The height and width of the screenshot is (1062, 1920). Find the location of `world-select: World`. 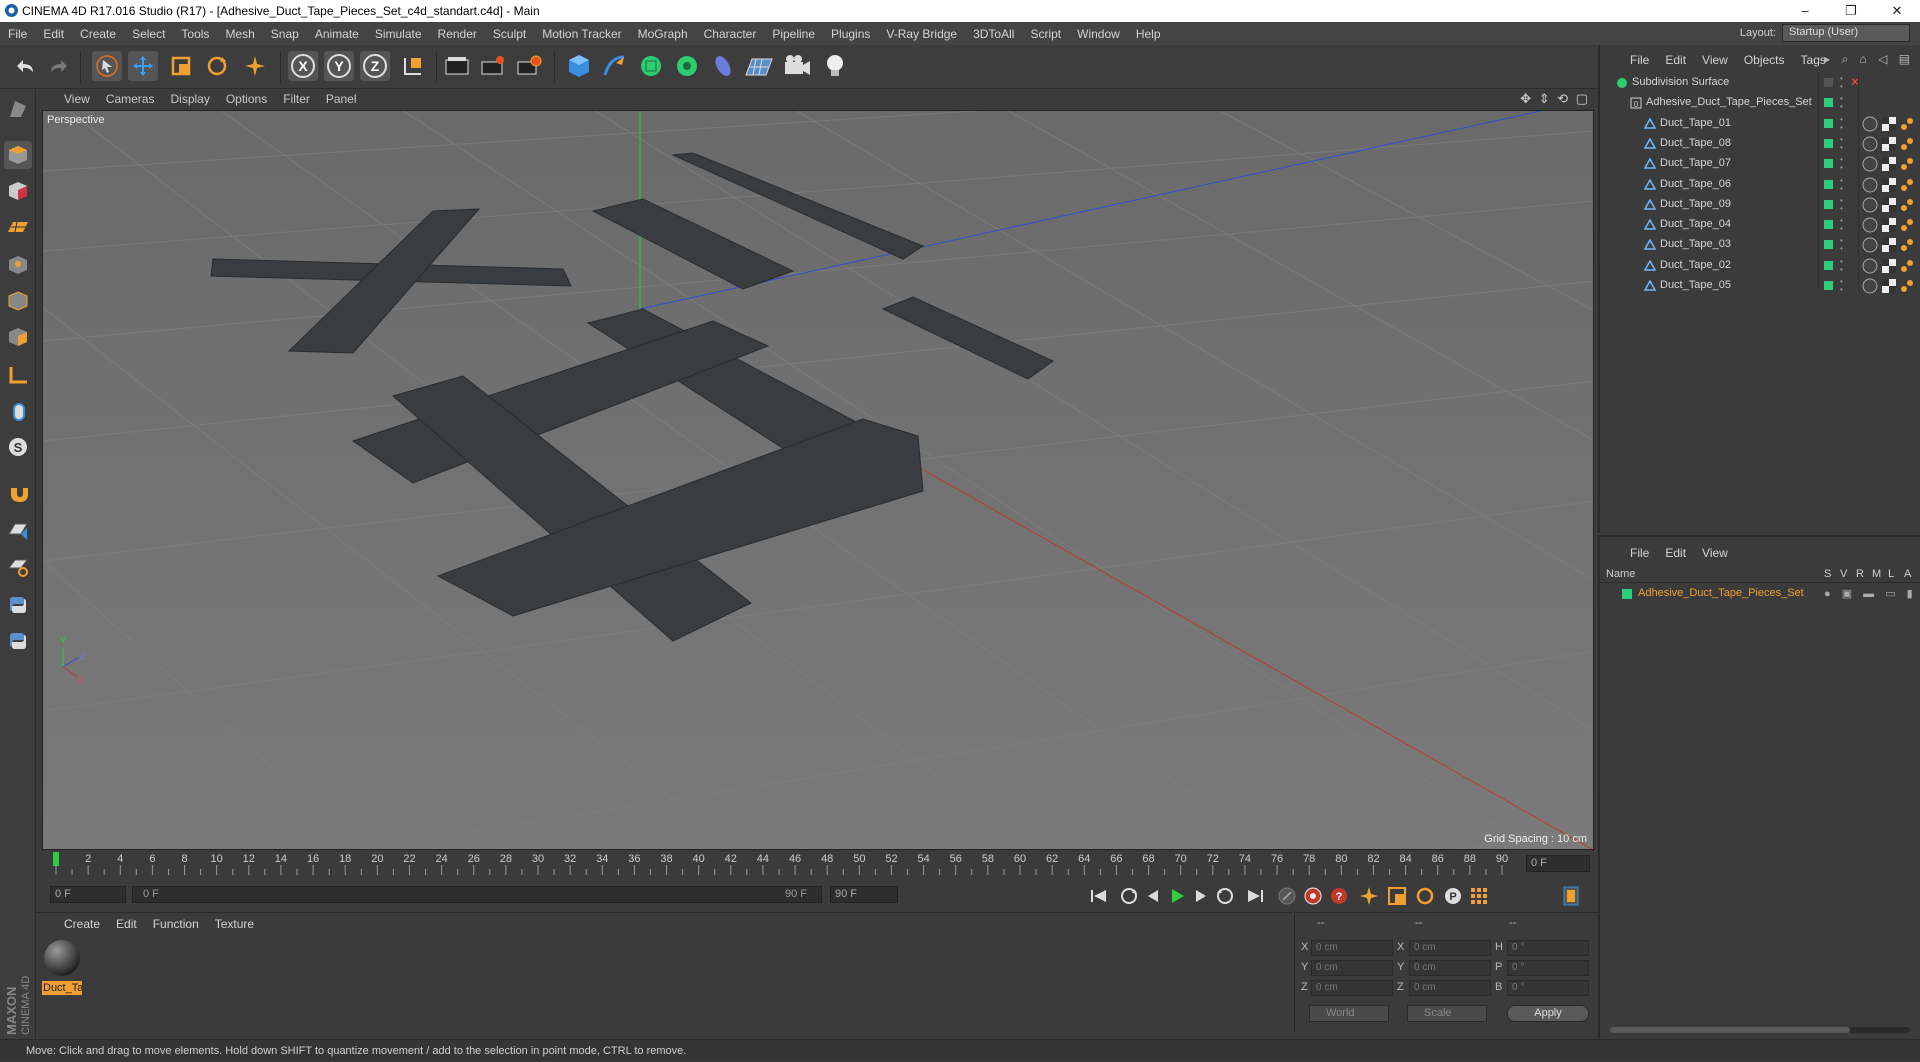

world-select: World is located at coordinates (1349, 1013).